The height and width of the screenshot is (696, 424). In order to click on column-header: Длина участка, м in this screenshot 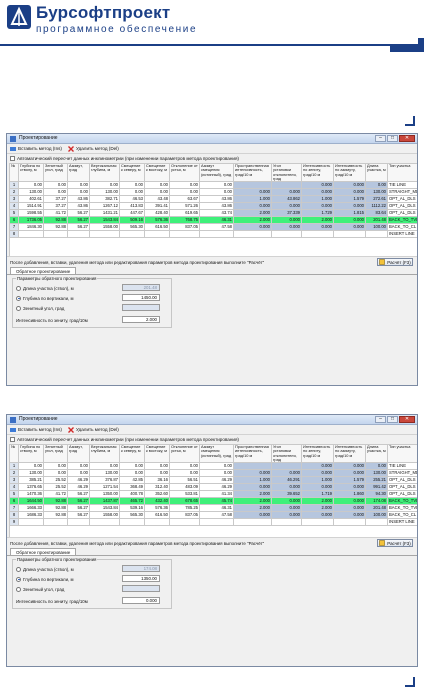, I will do `click(376, 172)`.